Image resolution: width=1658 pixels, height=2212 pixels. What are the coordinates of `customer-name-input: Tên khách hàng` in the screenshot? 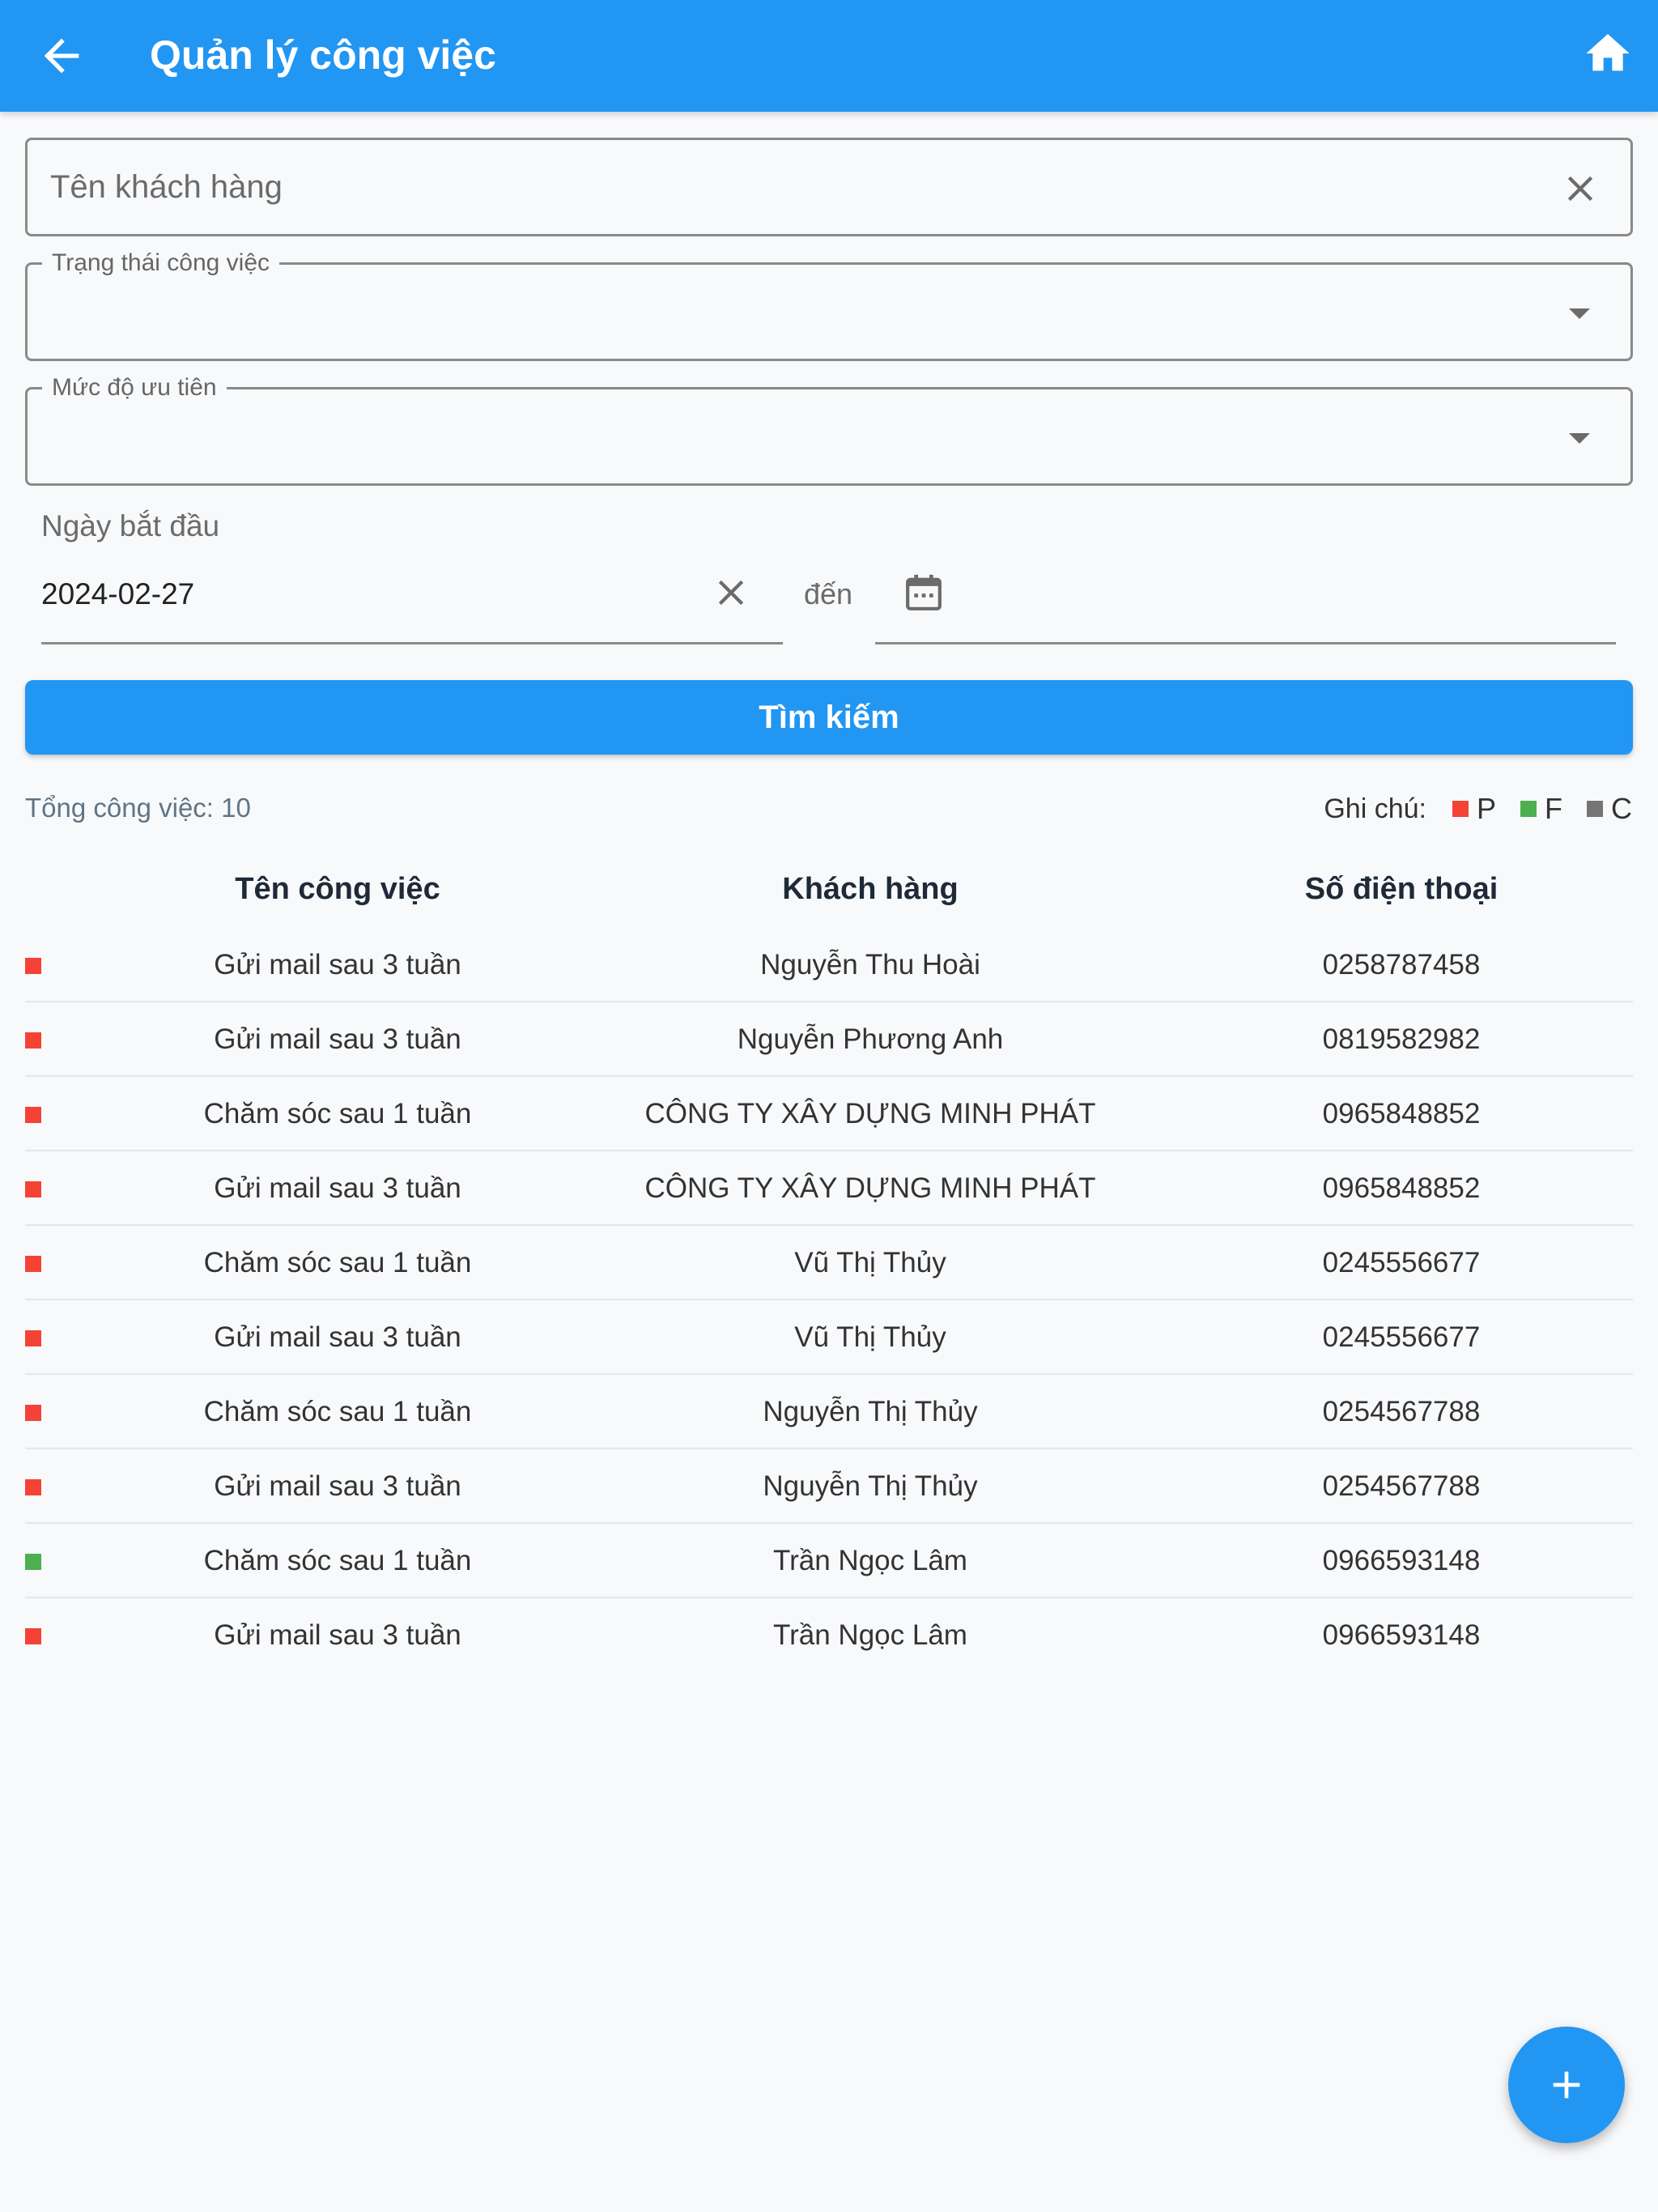 It's located at (829, 187).